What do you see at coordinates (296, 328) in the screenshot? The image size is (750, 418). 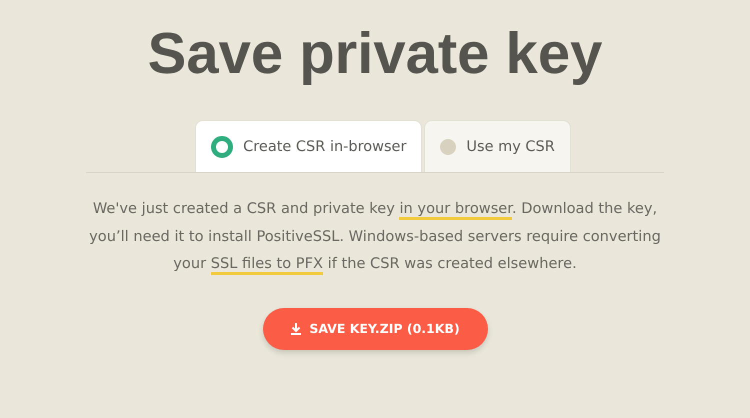 I see `download-icon` at bounding box center [296, 328].